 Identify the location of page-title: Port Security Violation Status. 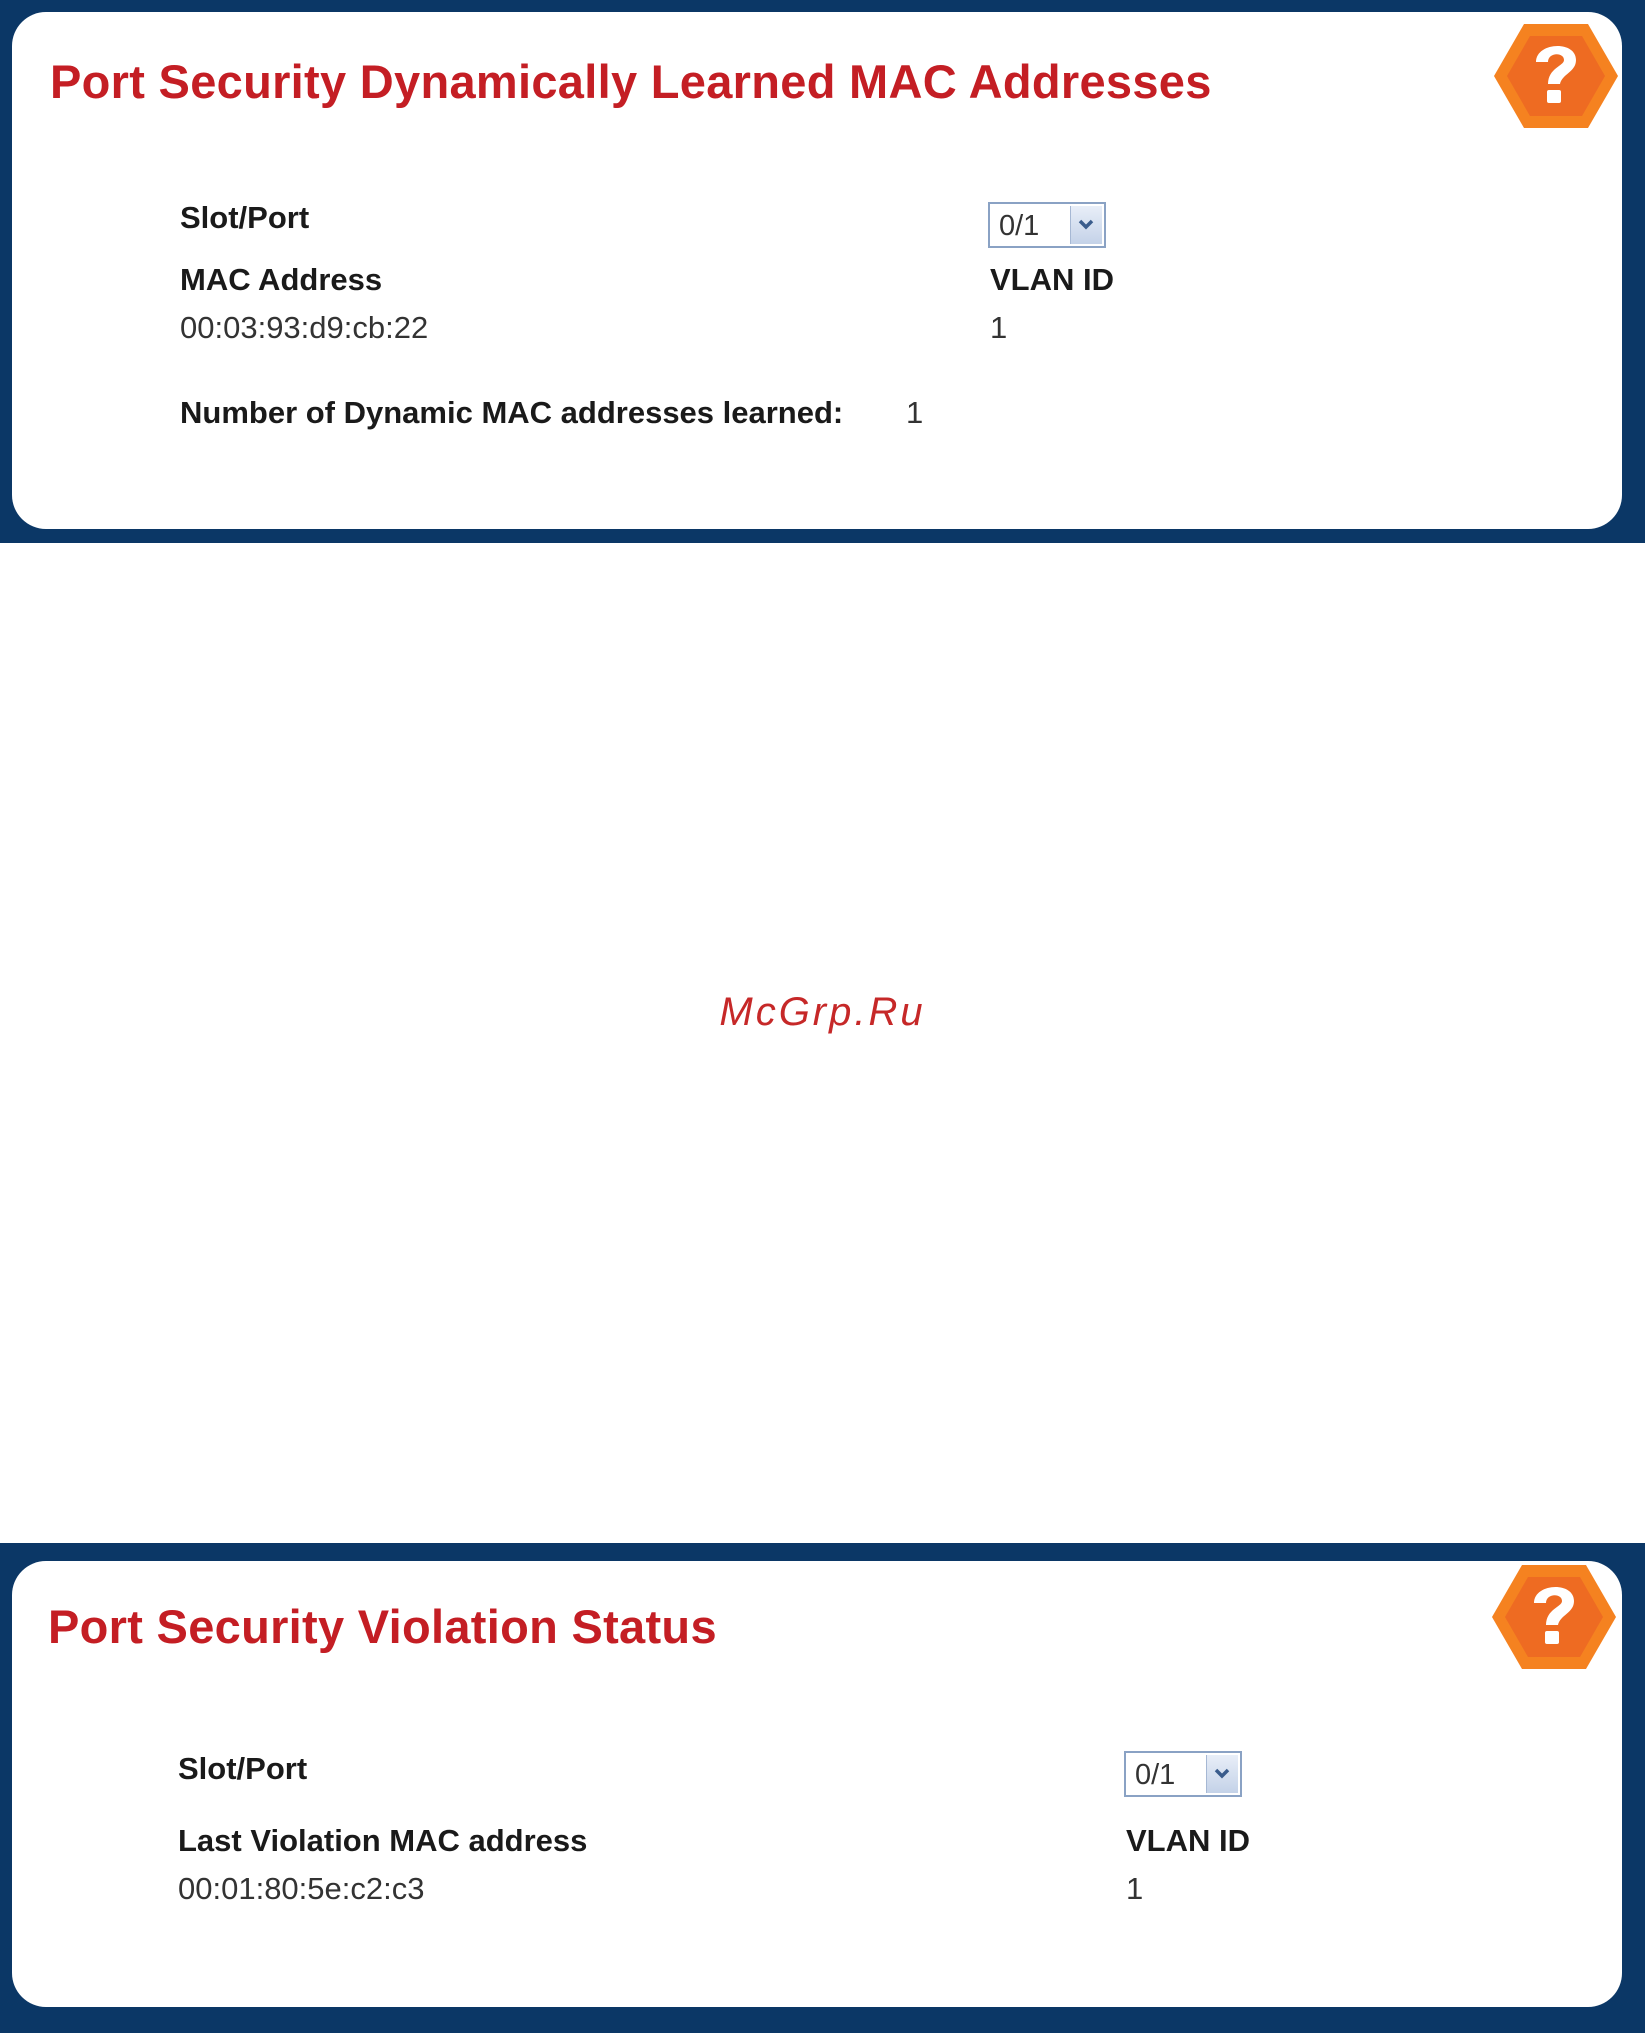
(382, 1626).